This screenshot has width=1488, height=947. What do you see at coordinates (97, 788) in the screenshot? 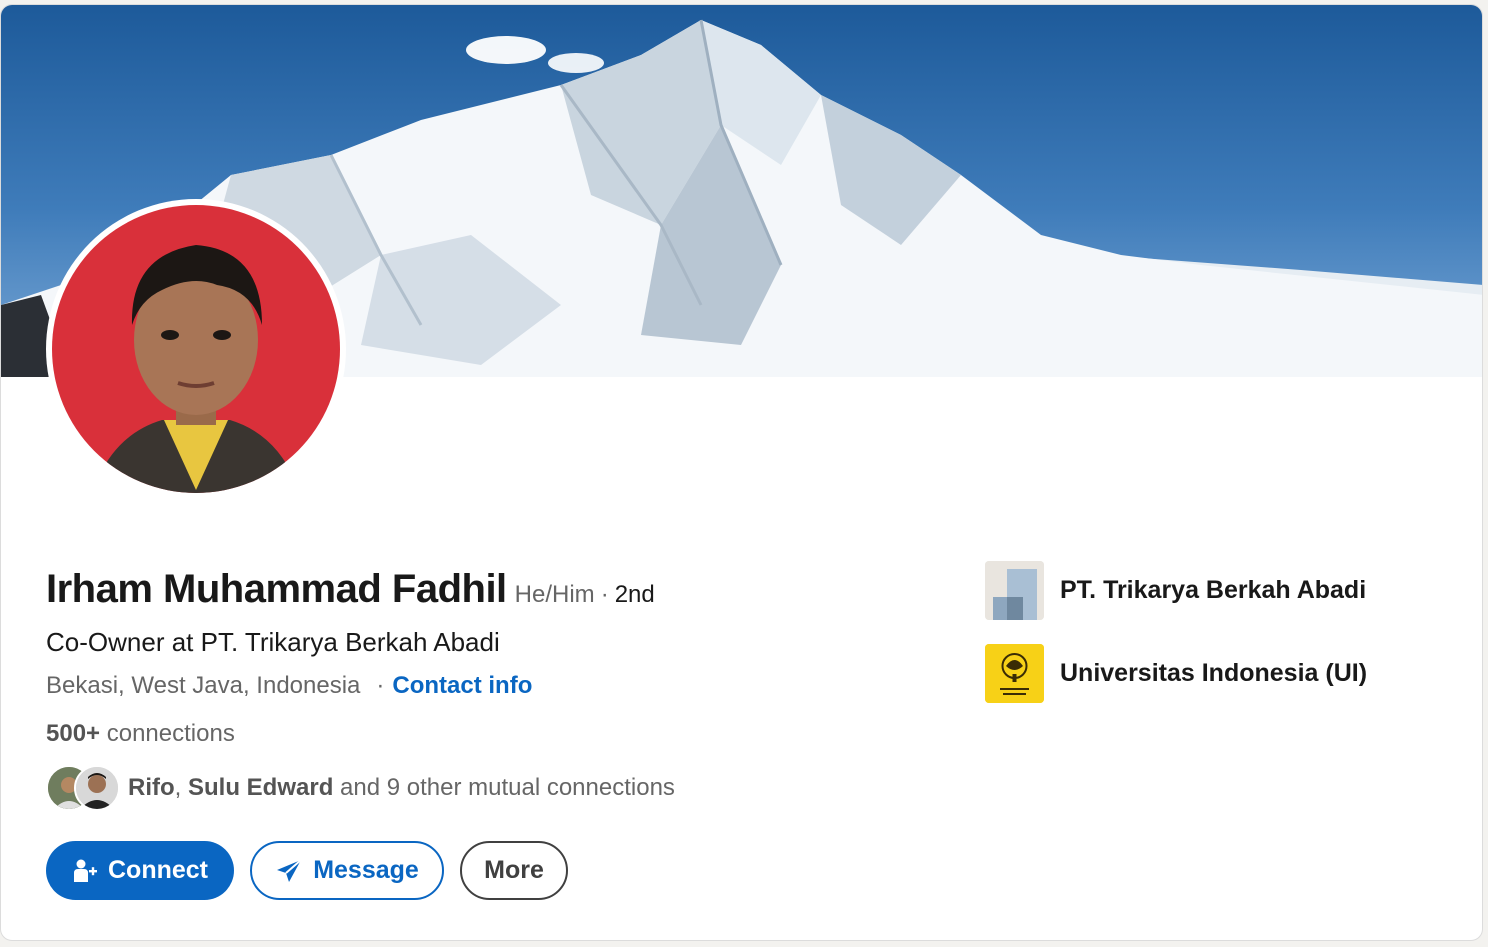
I see `mutual-avatar-sulu-edward` at bounding box center [97, 788].